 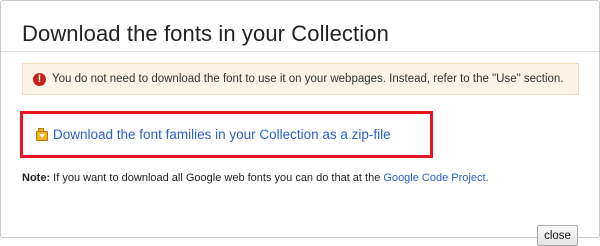 What do you see at coordinates (205, 33) in the screenshot?
I see `dialog-title: Download the fonts in your Collection` at bounding box center [205, 33].